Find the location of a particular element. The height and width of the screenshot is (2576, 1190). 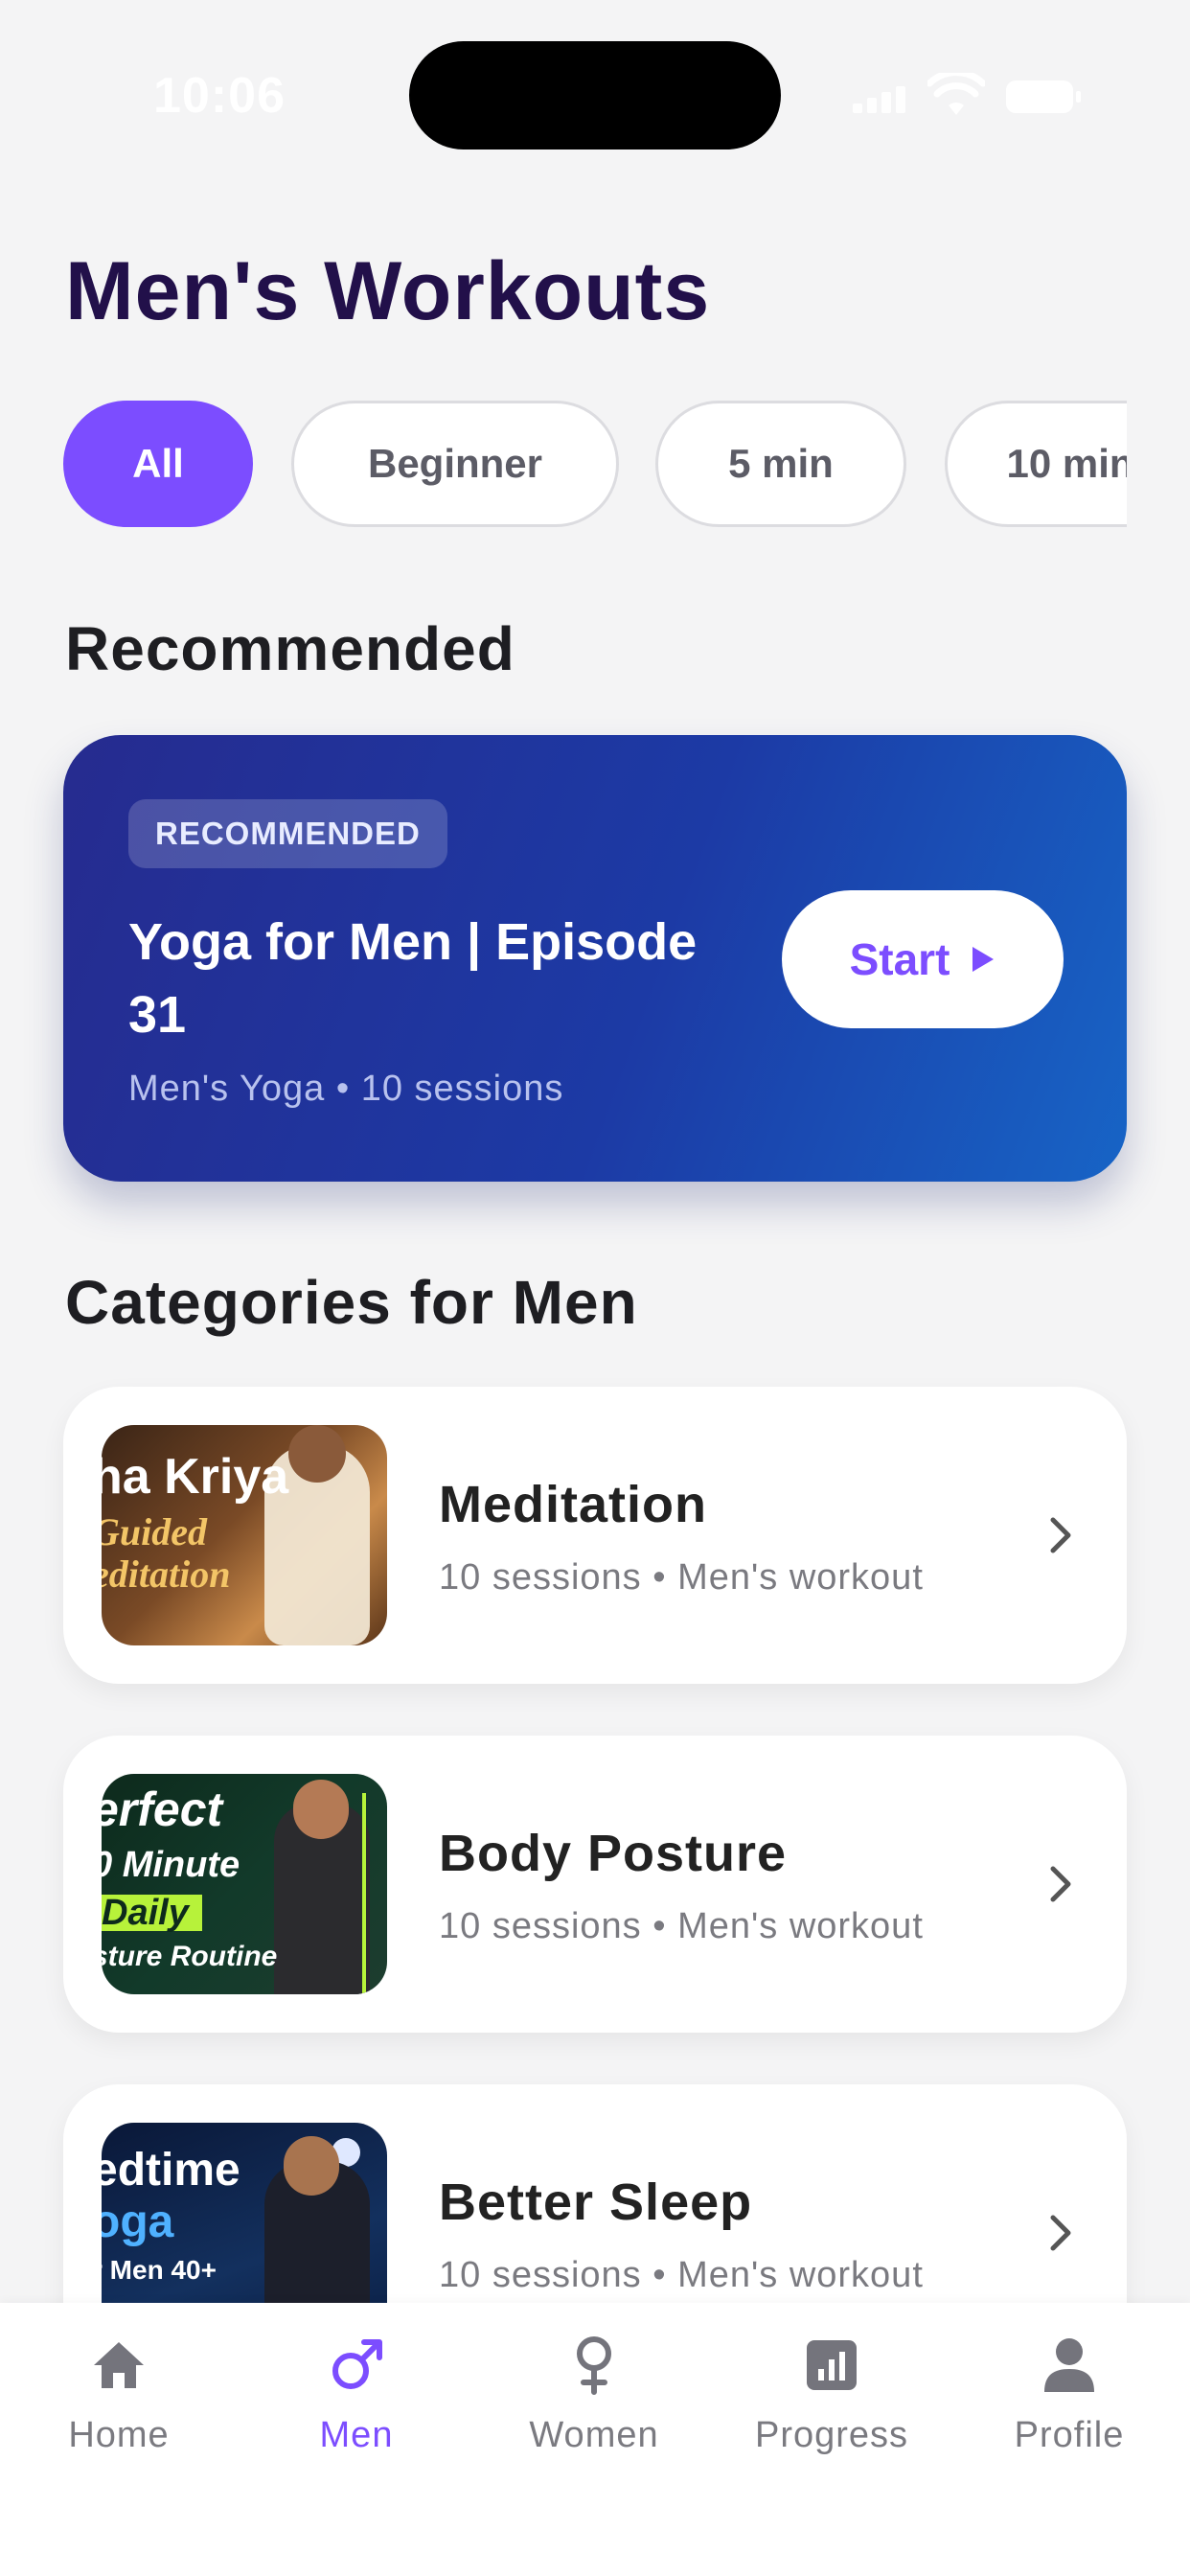

female-icon is located at coordinates (594, 2365).